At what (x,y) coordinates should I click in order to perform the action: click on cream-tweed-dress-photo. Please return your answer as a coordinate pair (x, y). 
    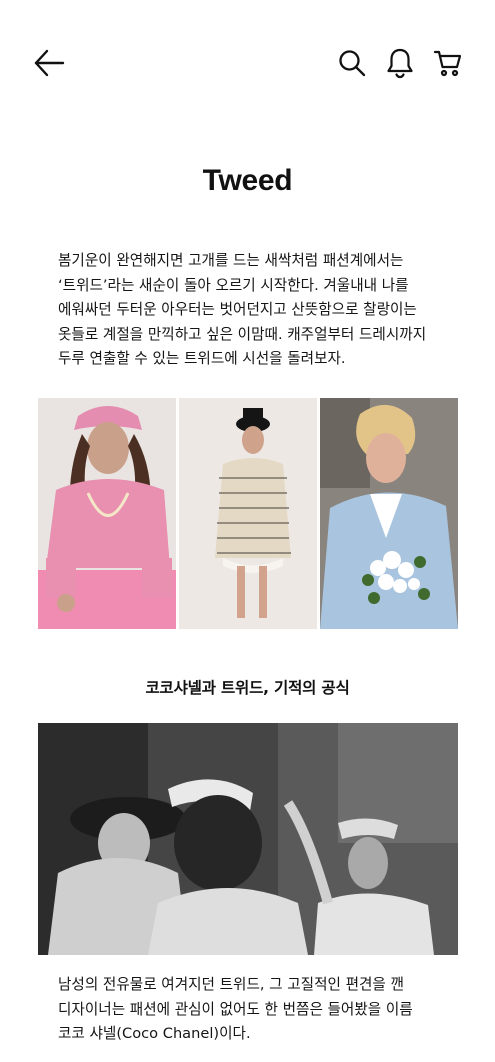
    Looking at the image, I should click on (248, 513).